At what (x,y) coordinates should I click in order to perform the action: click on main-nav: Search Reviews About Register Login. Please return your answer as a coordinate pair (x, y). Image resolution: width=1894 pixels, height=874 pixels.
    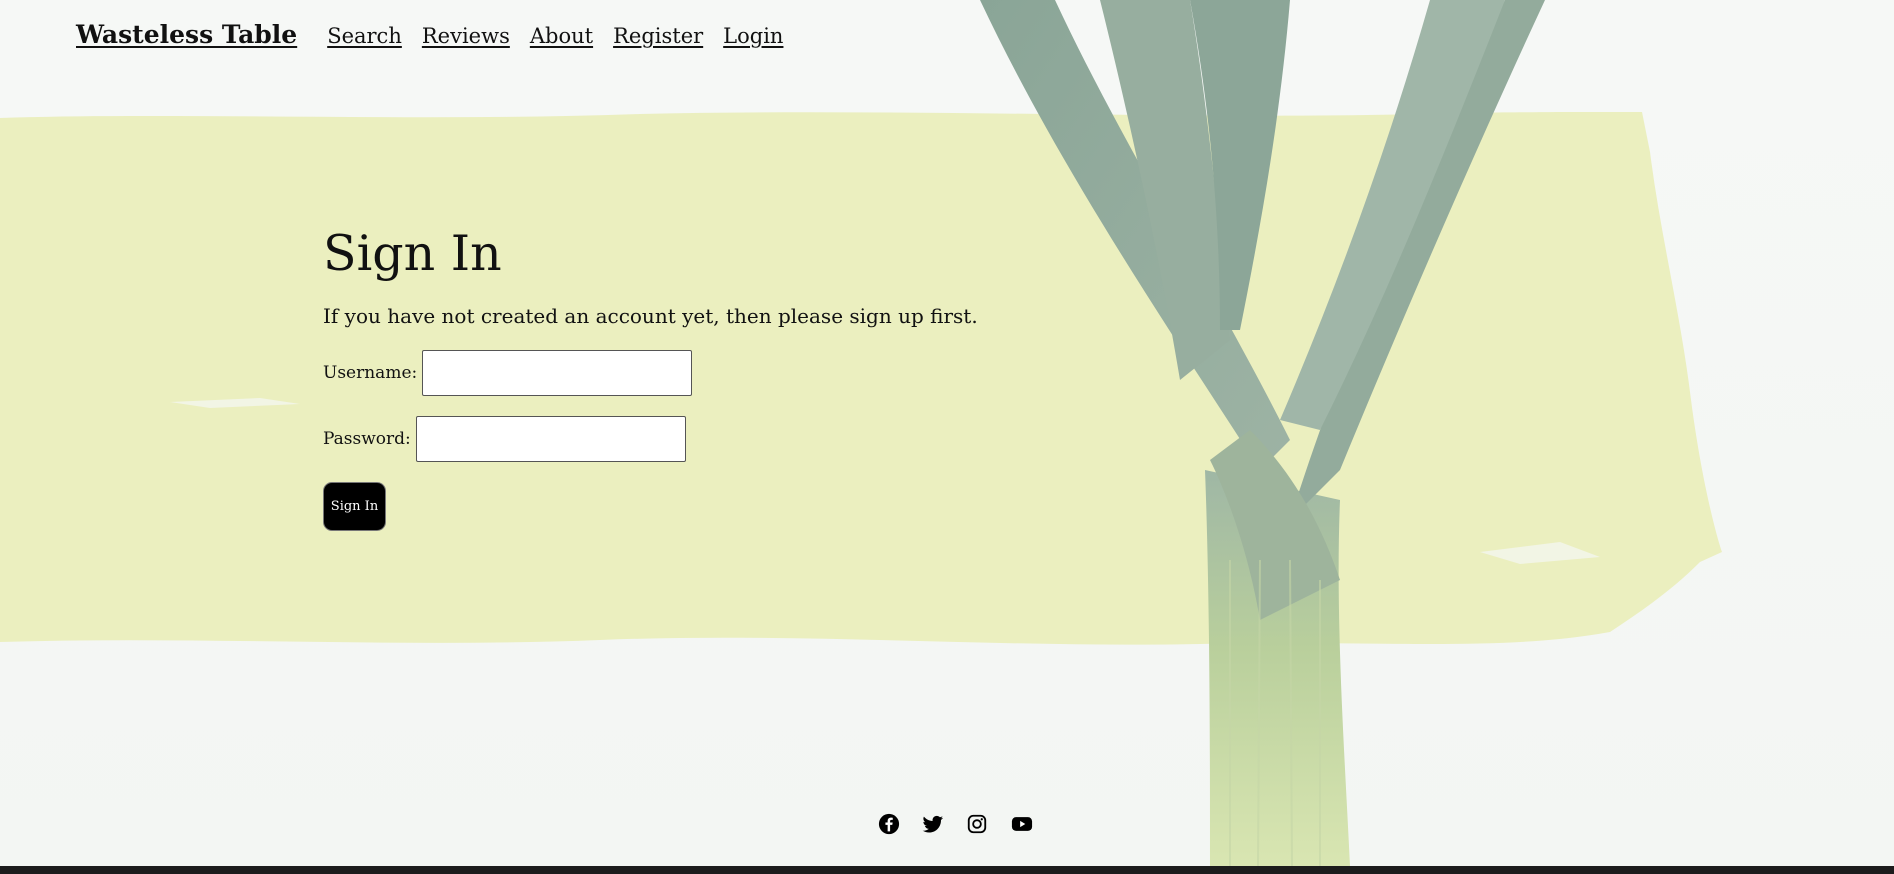
    Looking at the image, I should click on (555, 36).